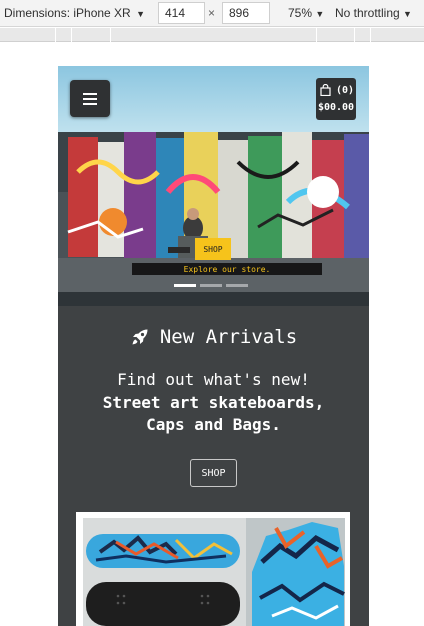 The image size is (424, 626). Describe the element at coordinates (228, 337) in the screenshot. I see `new-arrivals-title: New Arrivals` at that location.